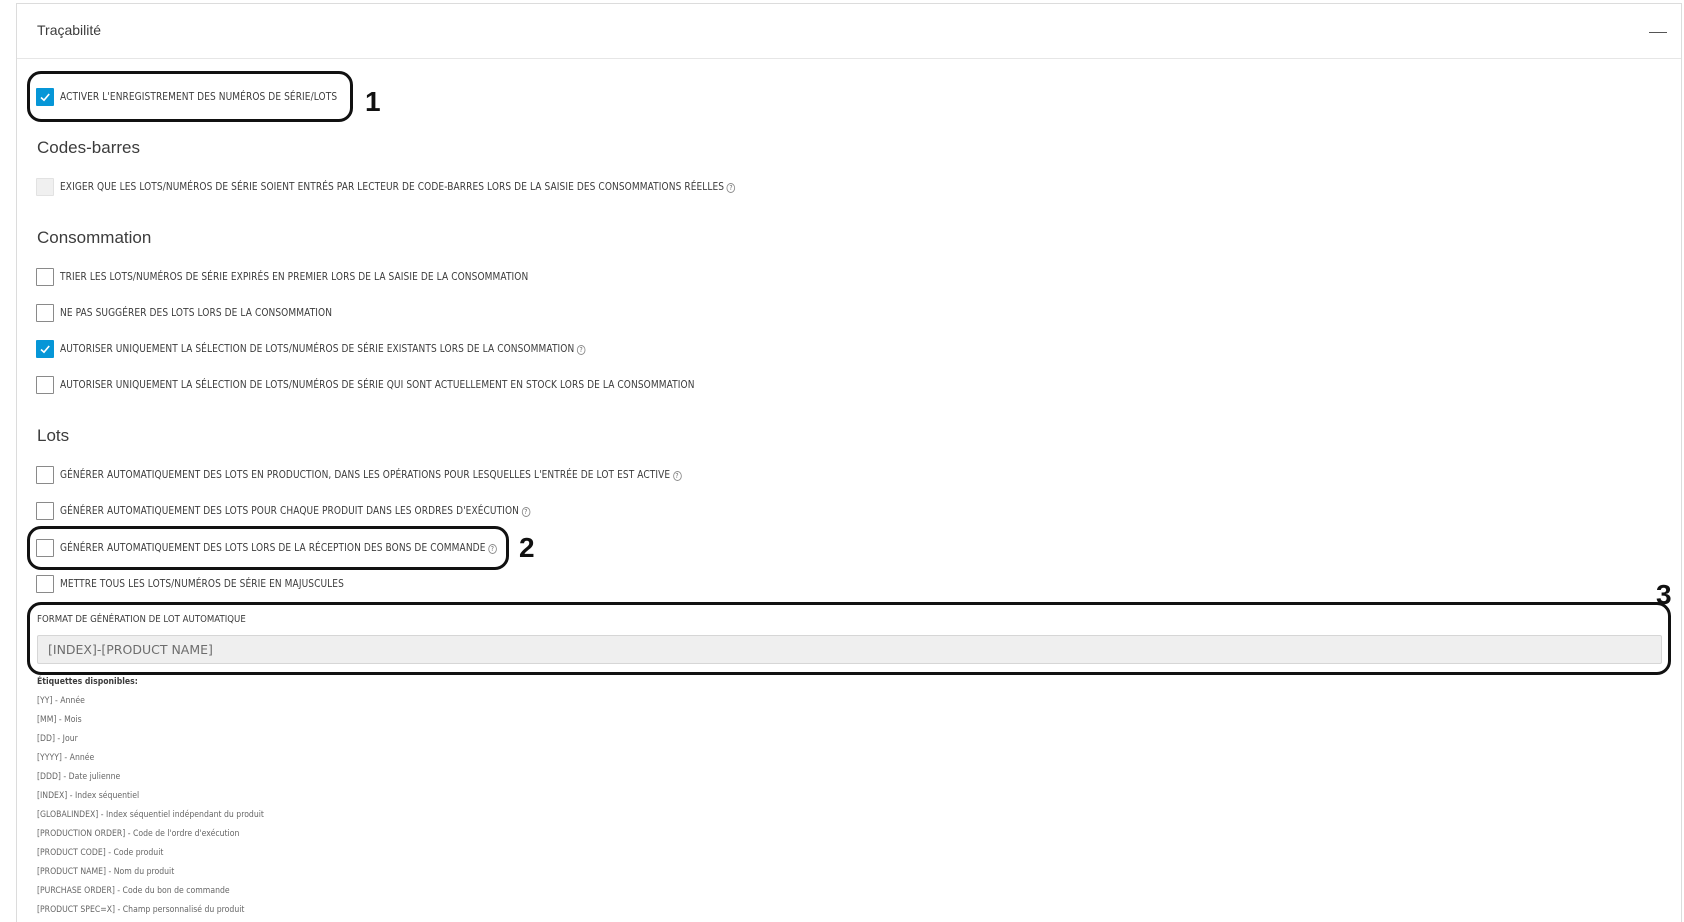 The height and width of the screenshot is (922, 1684). What do you see at coordinates (45, 385) in the screenshot?
I see `only-in-stock-checkbox` at bounding box center [45, 385].